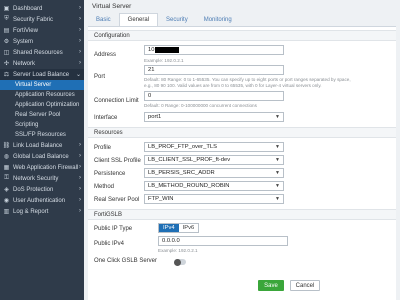 The height and width of the screenshot is (300, 400). What do you see at coordinates (109, 244) in the screenshot?
I see `public-ipv4-label: Public IPv4` at bounding box center [109, 244].